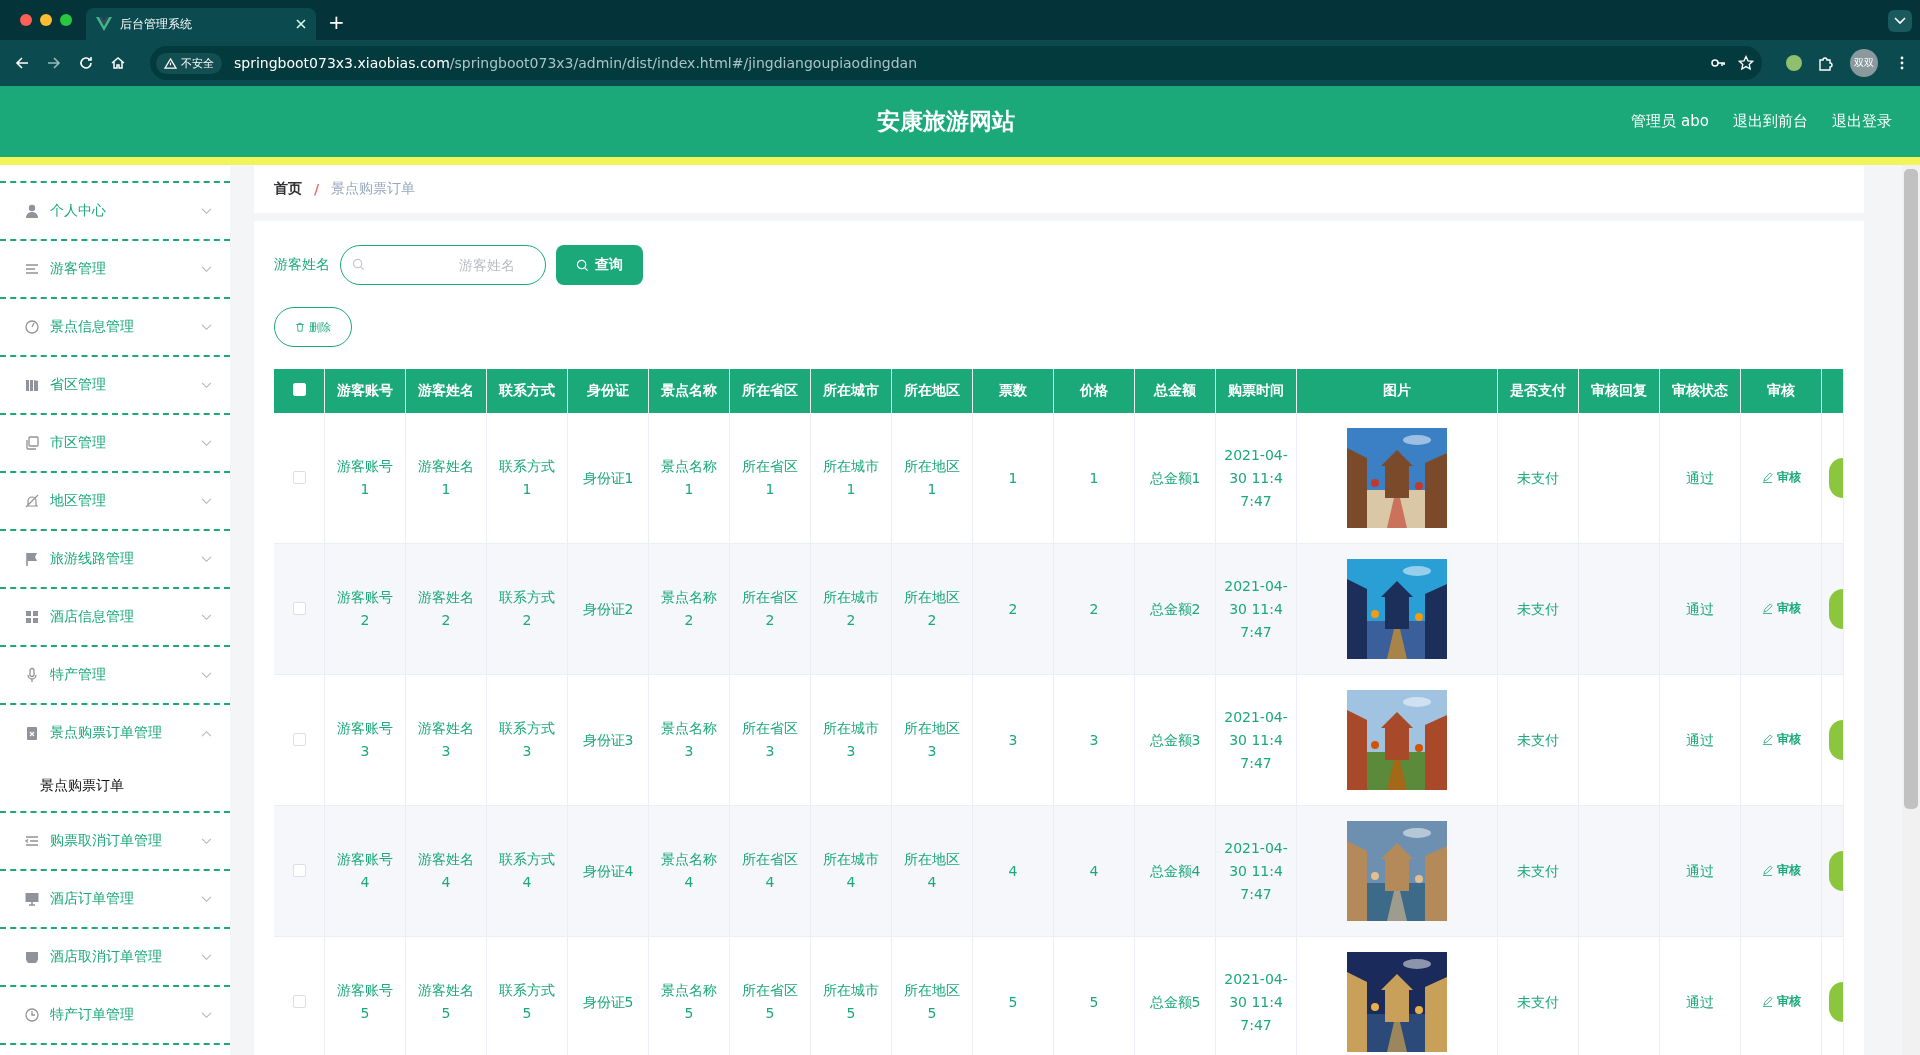 This screenshot has height=1055, width=1920. Describe the element at coordinates (527, 1002) in the screenshot. I see `table-cell-text: 联系方式5` at that location.